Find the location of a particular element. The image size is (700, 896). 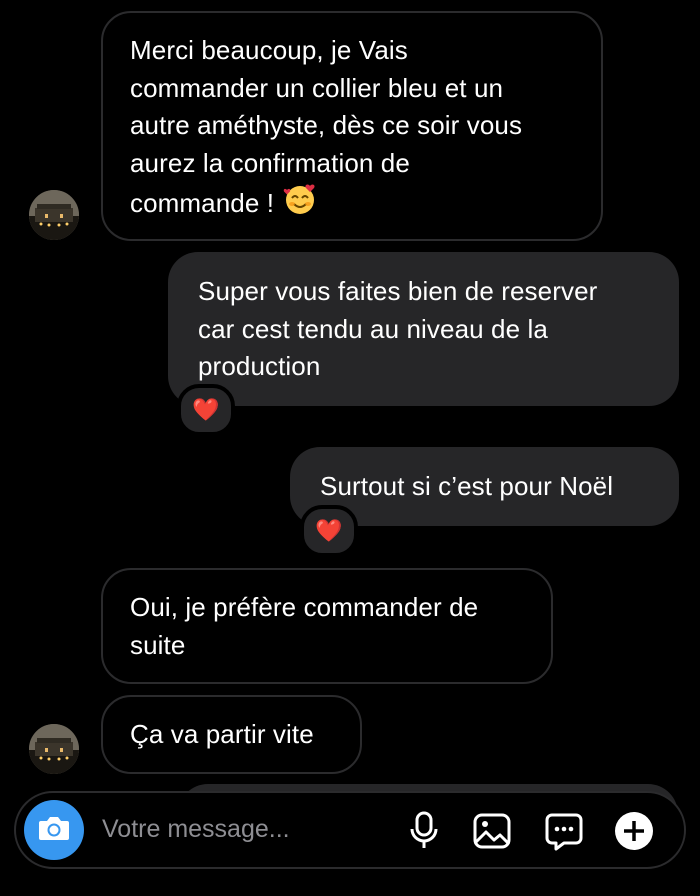

message-line: production is located at coordinates (259, 366).